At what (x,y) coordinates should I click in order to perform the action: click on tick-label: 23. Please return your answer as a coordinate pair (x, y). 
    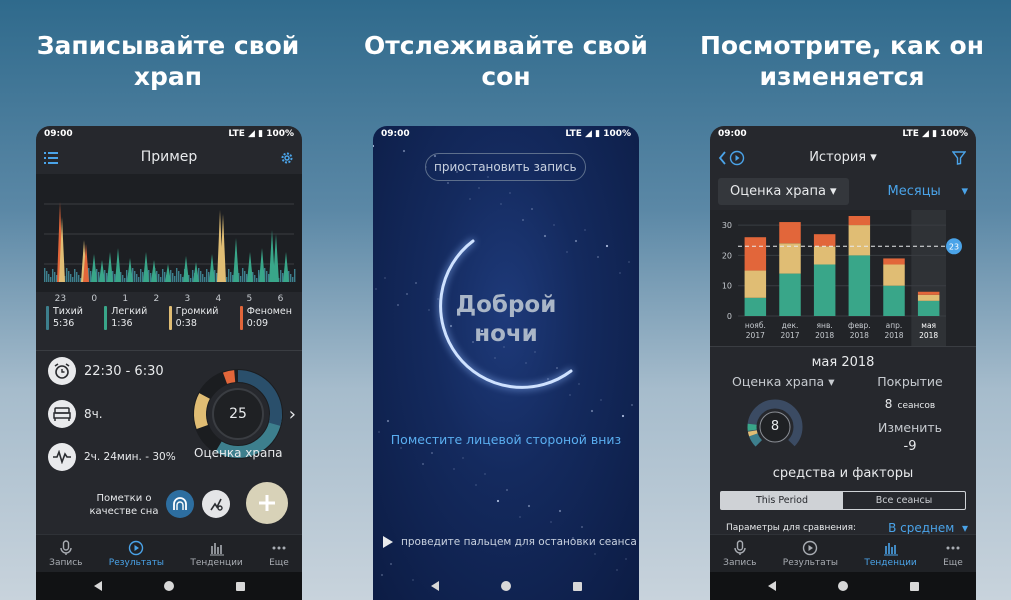
    Looking at the image, I should click on (60, 299).